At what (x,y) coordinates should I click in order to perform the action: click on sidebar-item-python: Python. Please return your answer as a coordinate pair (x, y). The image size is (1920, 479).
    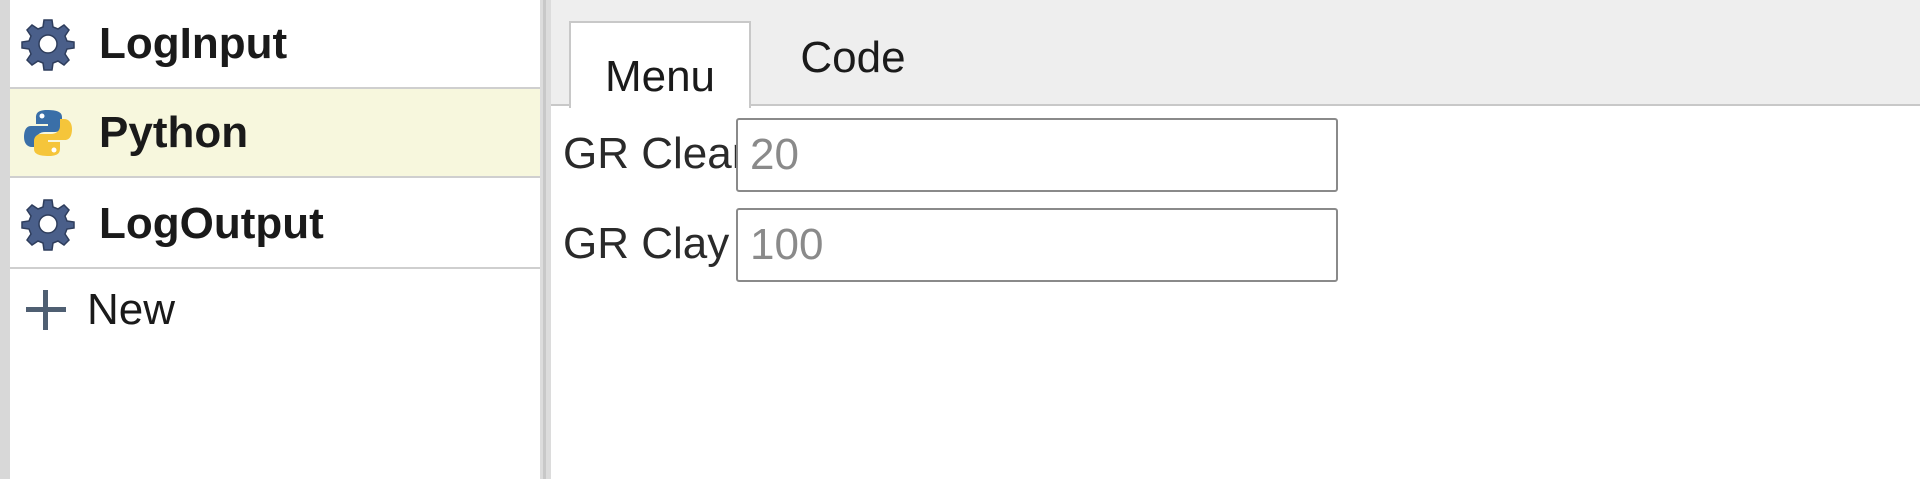
    Looking at the image, I should click on (275, 133).